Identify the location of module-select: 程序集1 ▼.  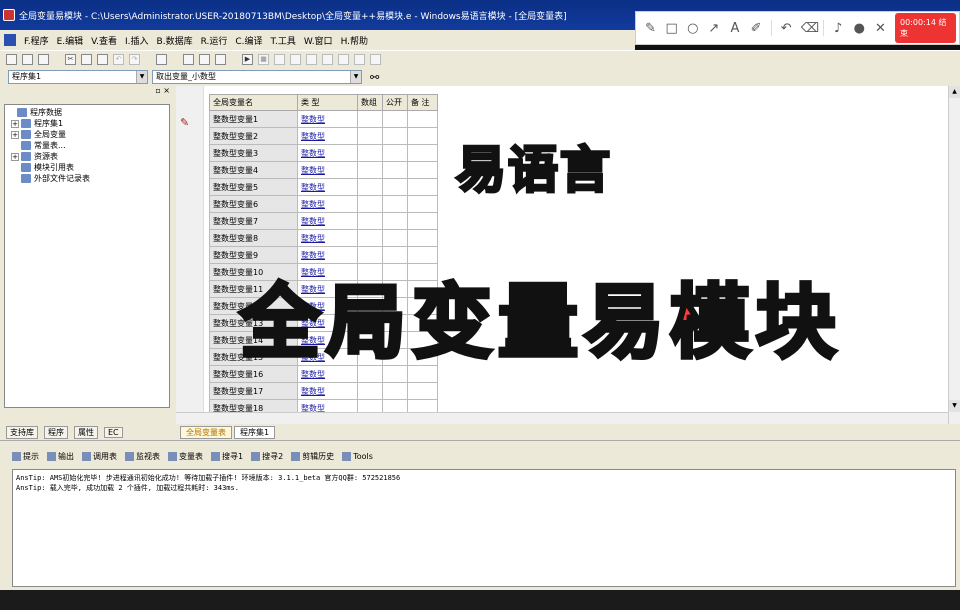
(78, 77).